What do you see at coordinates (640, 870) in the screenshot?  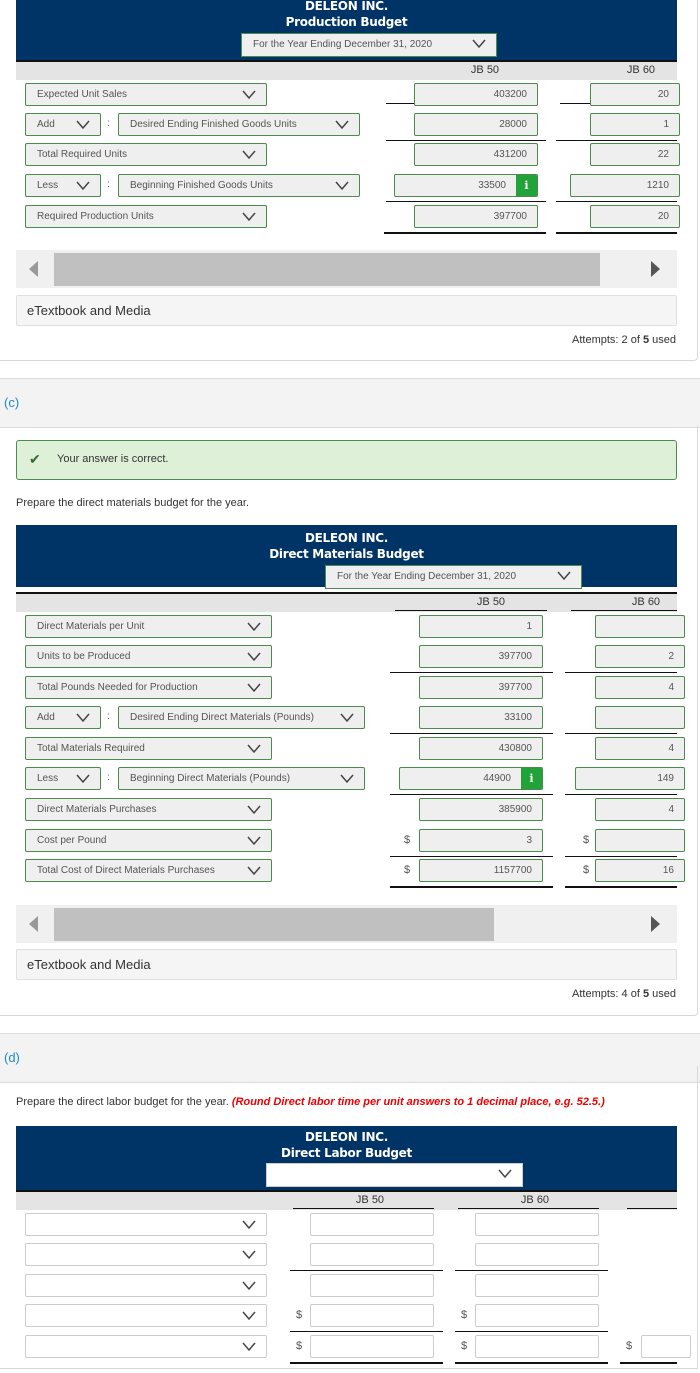 I see `jb60-value: 16` at bounding box center [640, 870].